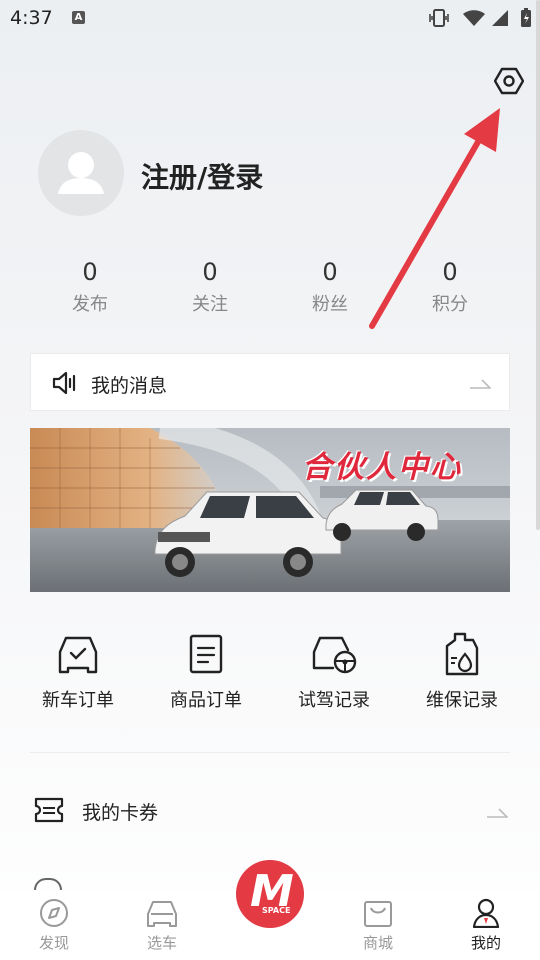  I want to click on stat-label: 发布, so click(90, 304).